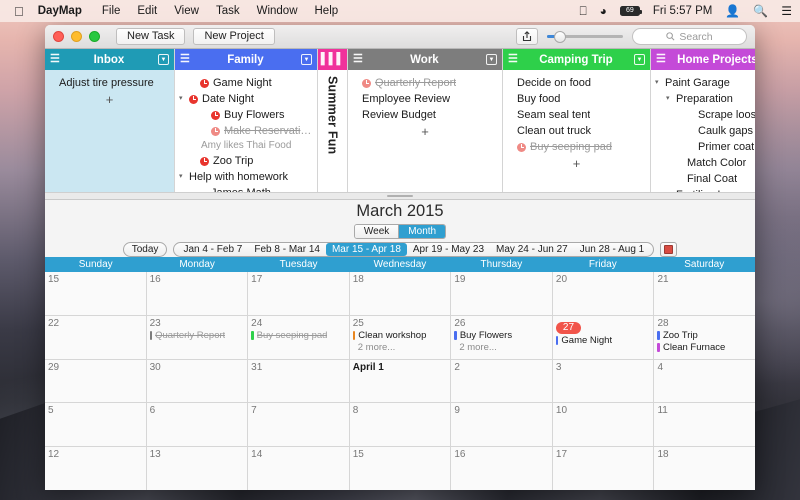 Image resolution: width=800 pixels, height=500 pixels. I want to click on task-item: ▾Fertilize Lawn, so click(705, 189).